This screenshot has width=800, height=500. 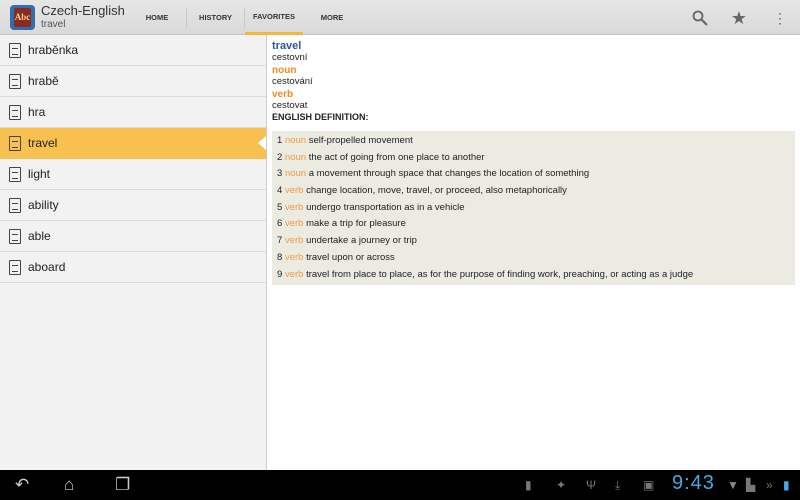 What do you see at coordinates (649, 485) in the screenshot?
I see `sync-icon: ▣` at bounding box center [649, 485].